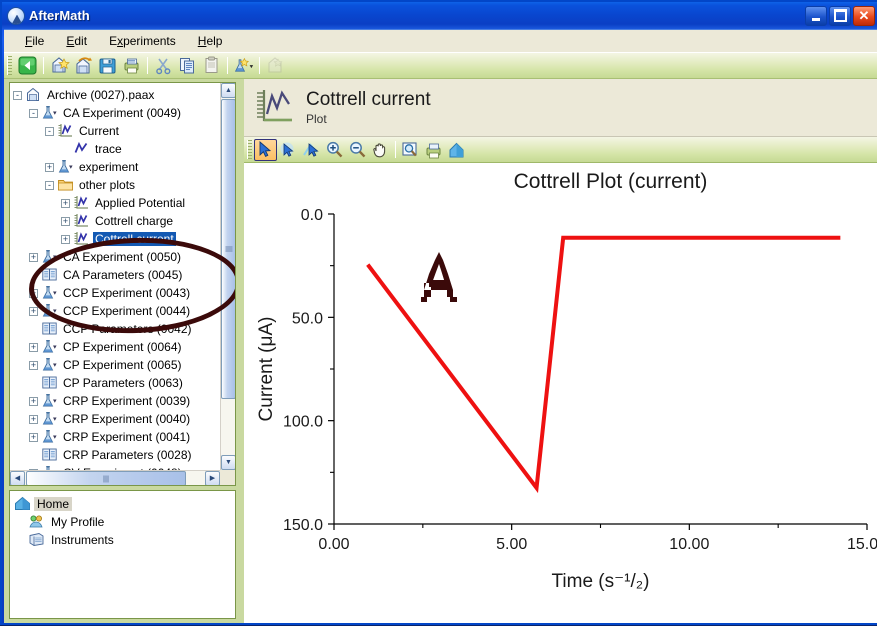 This screenshot has width=877, height=626. I want to click on paste-icon, so click(211, 66).